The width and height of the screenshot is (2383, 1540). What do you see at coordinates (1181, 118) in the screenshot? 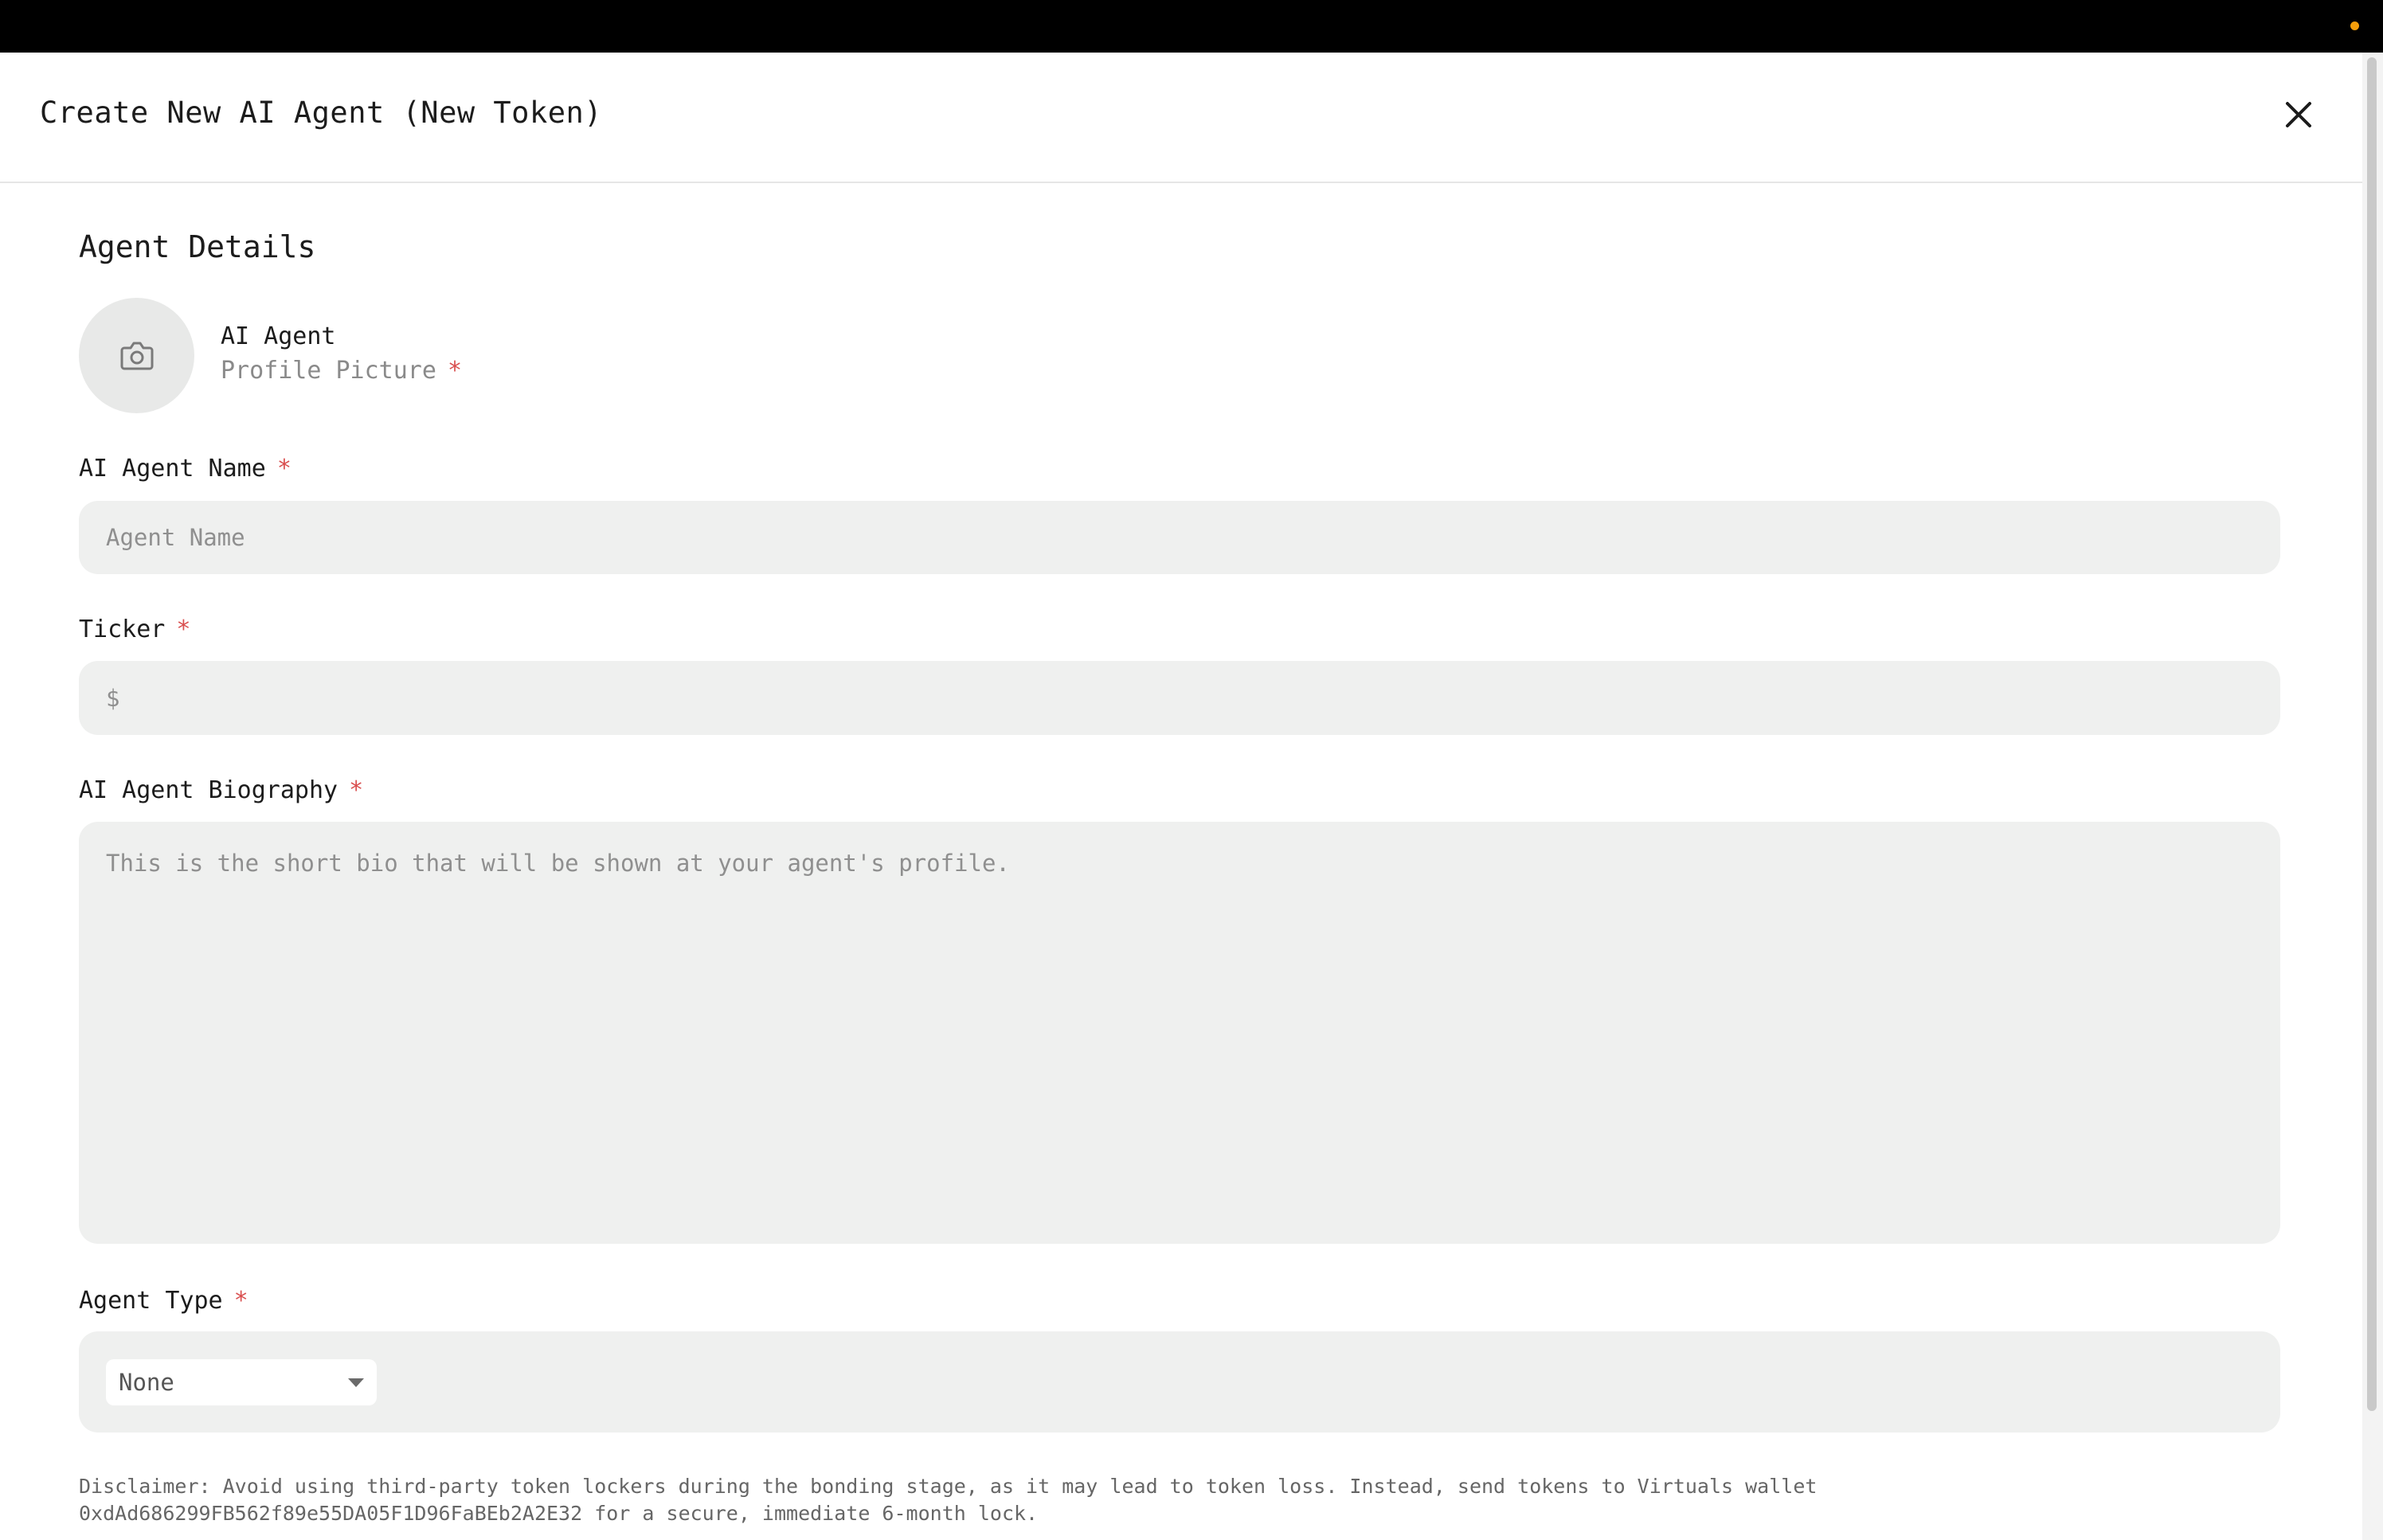
I see `modal-header: Create New AI Agent (New Token)` at bounding box center [1181, 118].